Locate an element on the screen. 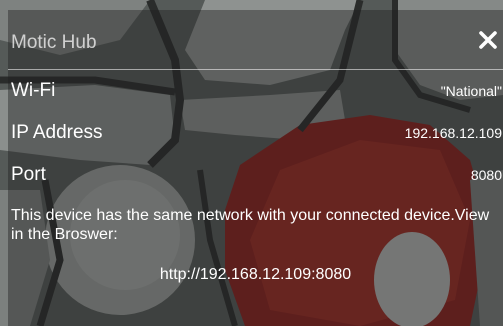 This screenshot has height=326, width=503. port-value: 8080 is located at coordinates (486, 175).